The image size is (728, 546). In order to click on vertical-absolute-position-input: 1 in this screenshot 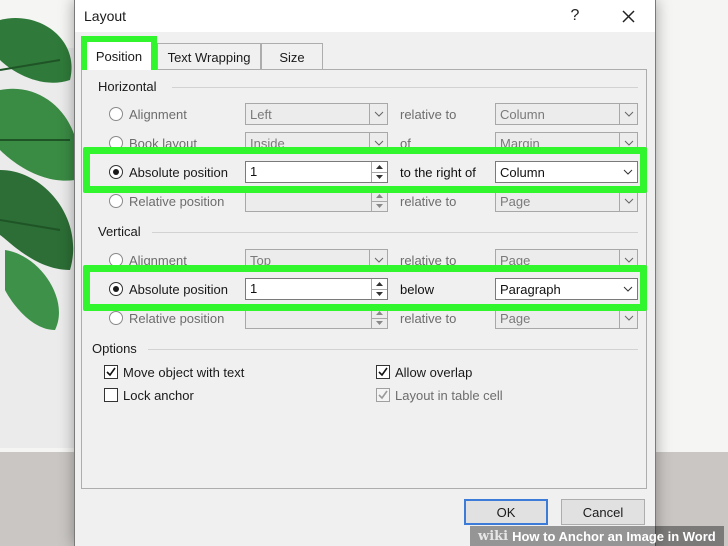, I will do `click(316, 289)`.